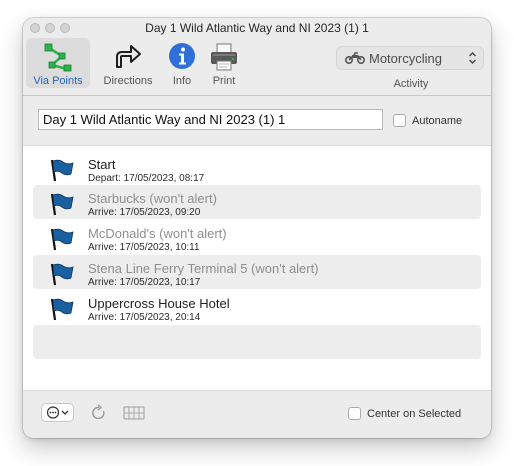 The height and width of the screenshot is (466, 514). What do you see at coordinates (128, 56) in the screenshot?
I see `directions-icon` at bounding box center [128, 56].